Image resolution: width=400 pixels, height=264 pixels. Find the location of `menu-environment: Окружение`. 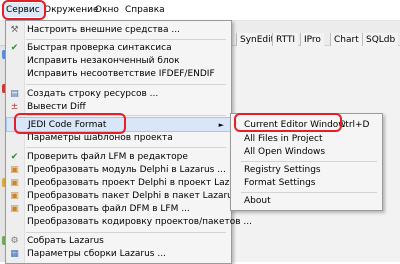

menu-environment: Окружение is located at coordinates (71, 10).